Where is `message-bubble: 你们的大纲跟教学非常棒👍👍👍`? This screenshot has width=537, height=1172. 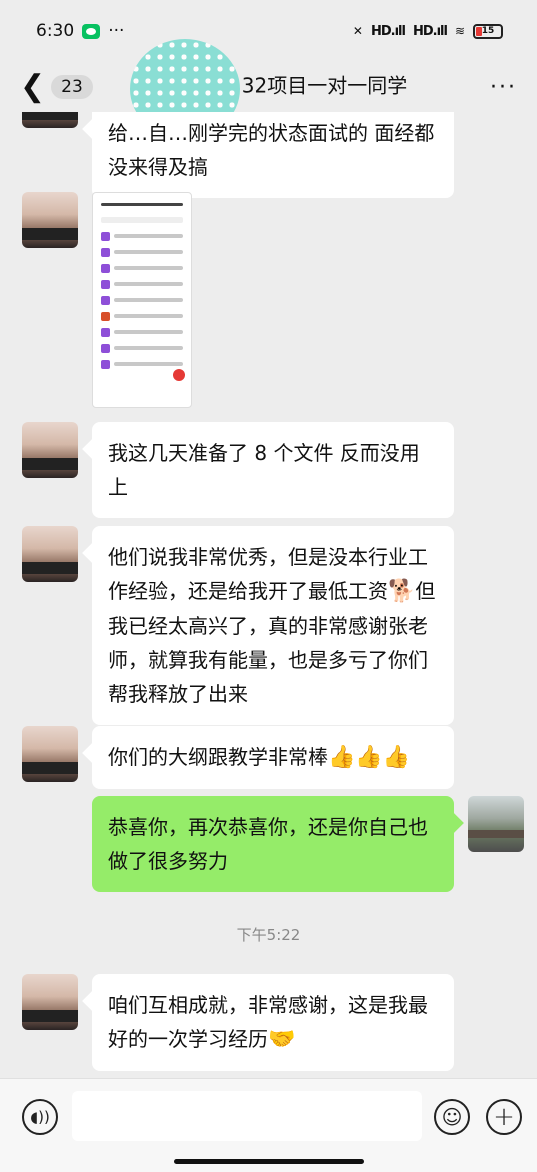
message-bubble: 你们的大纲跟教学非常棒👍👍👍 is located at coordinates (273, 757).